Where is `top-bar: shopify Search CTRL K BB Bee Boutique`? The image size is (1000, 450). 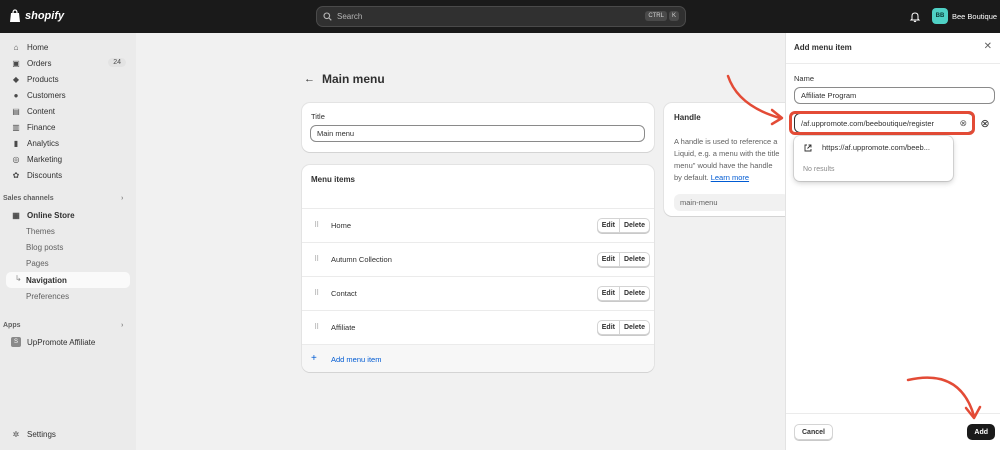
top-bar: shopify Search CTRL K BB Bee Boutique is located at coordinates (500, 16).